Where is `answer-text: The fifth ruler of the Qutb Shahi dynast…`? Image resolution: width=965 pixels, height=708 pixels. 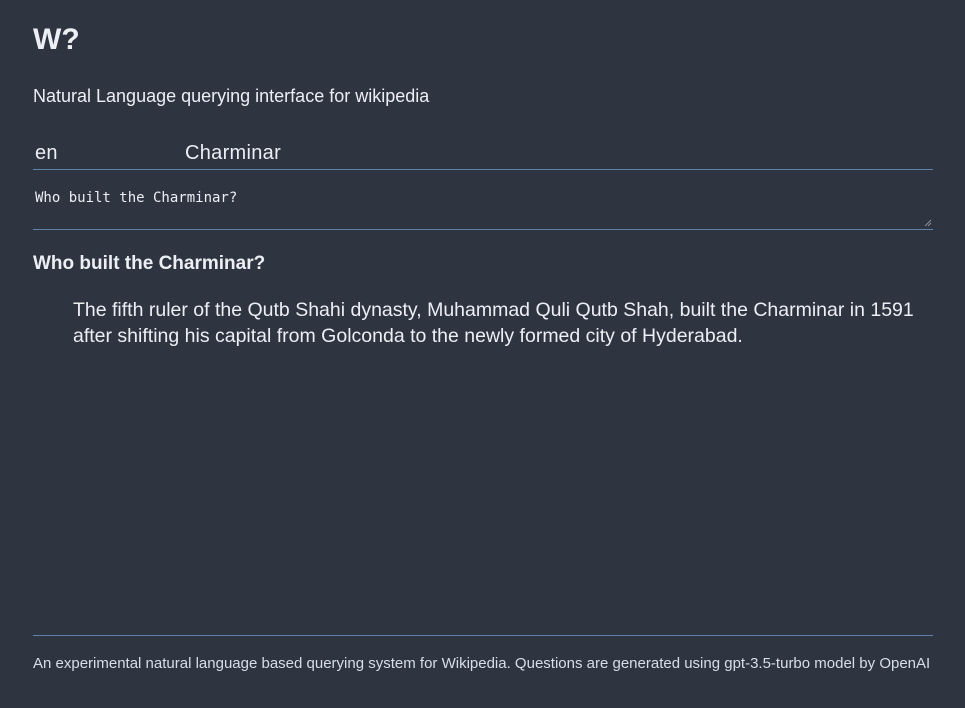
answer-text: The fifth ruler of the Qutb Shahi dynast… is located at coordinates (493, 323).